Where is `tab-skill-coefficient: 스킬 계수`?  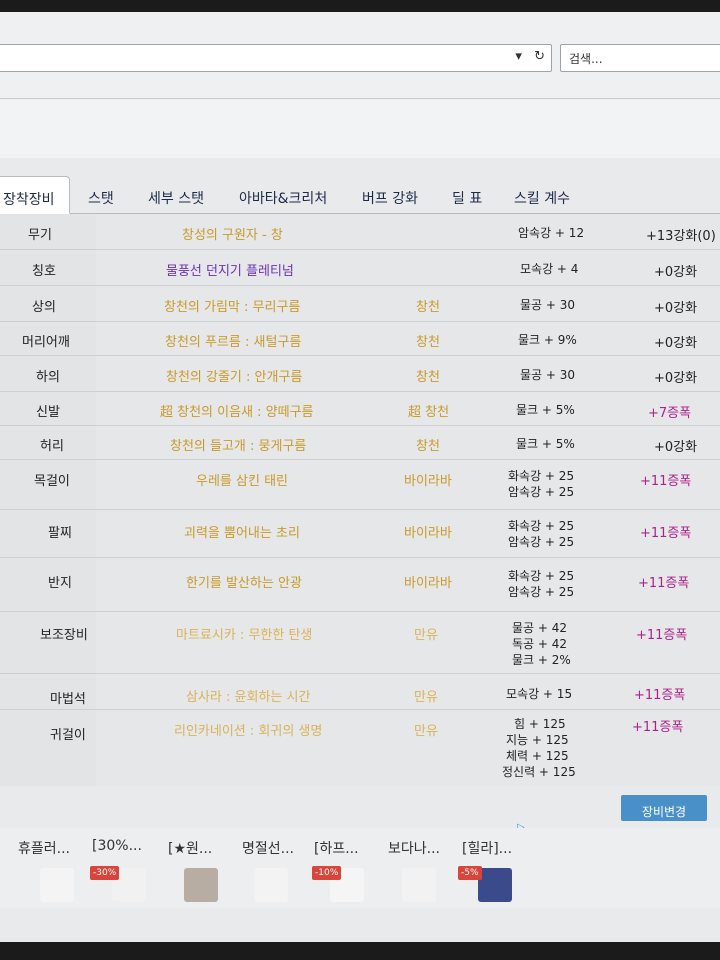
tab-skill-coefficient: 스킬 계수 is located at coordinates (542, 195).